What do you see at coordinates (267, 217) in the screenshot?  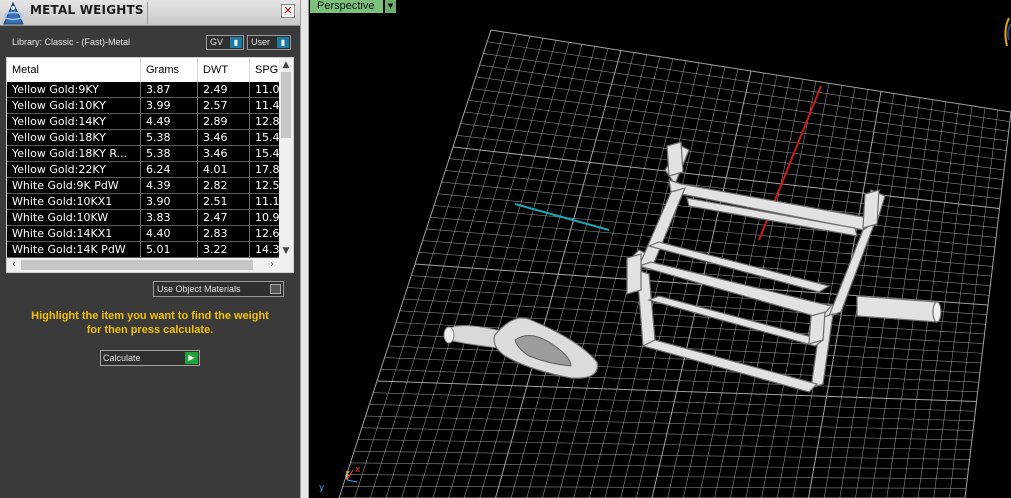 I see `cell-spg: 10.99` at bounding box center [267, 217].